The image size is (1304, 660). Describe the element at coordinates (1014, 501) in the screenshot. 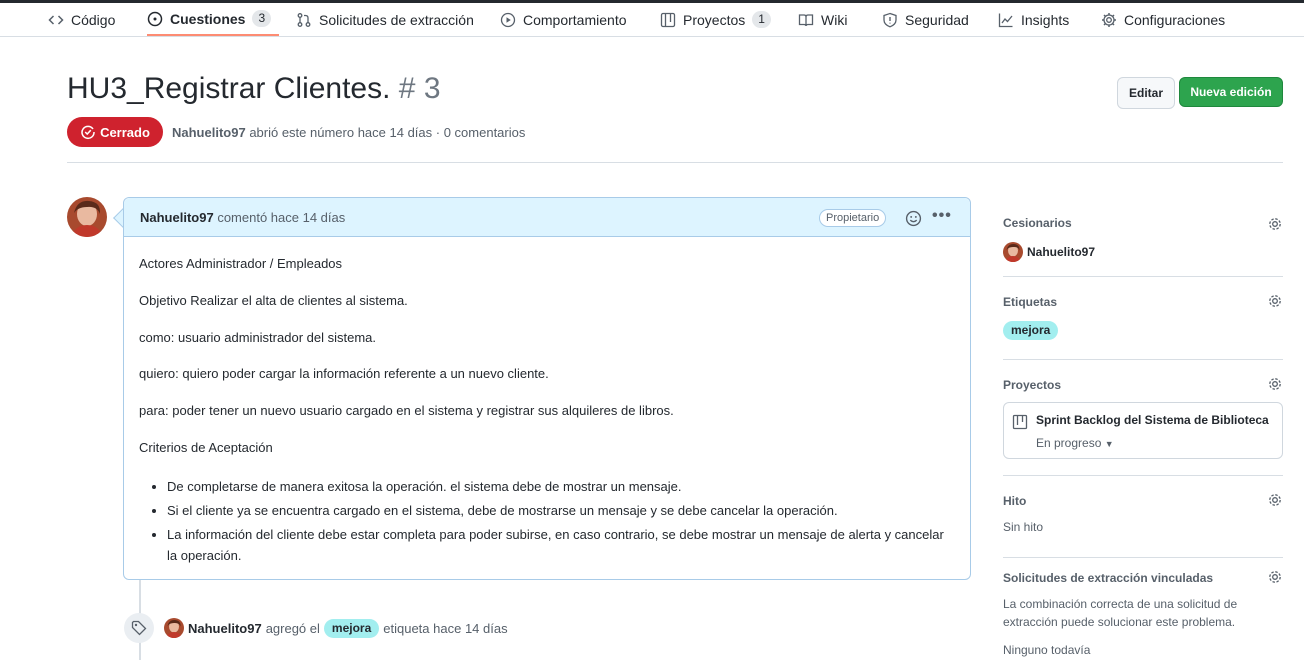

I see `sidebar-milestone-title: Hito` at that location.